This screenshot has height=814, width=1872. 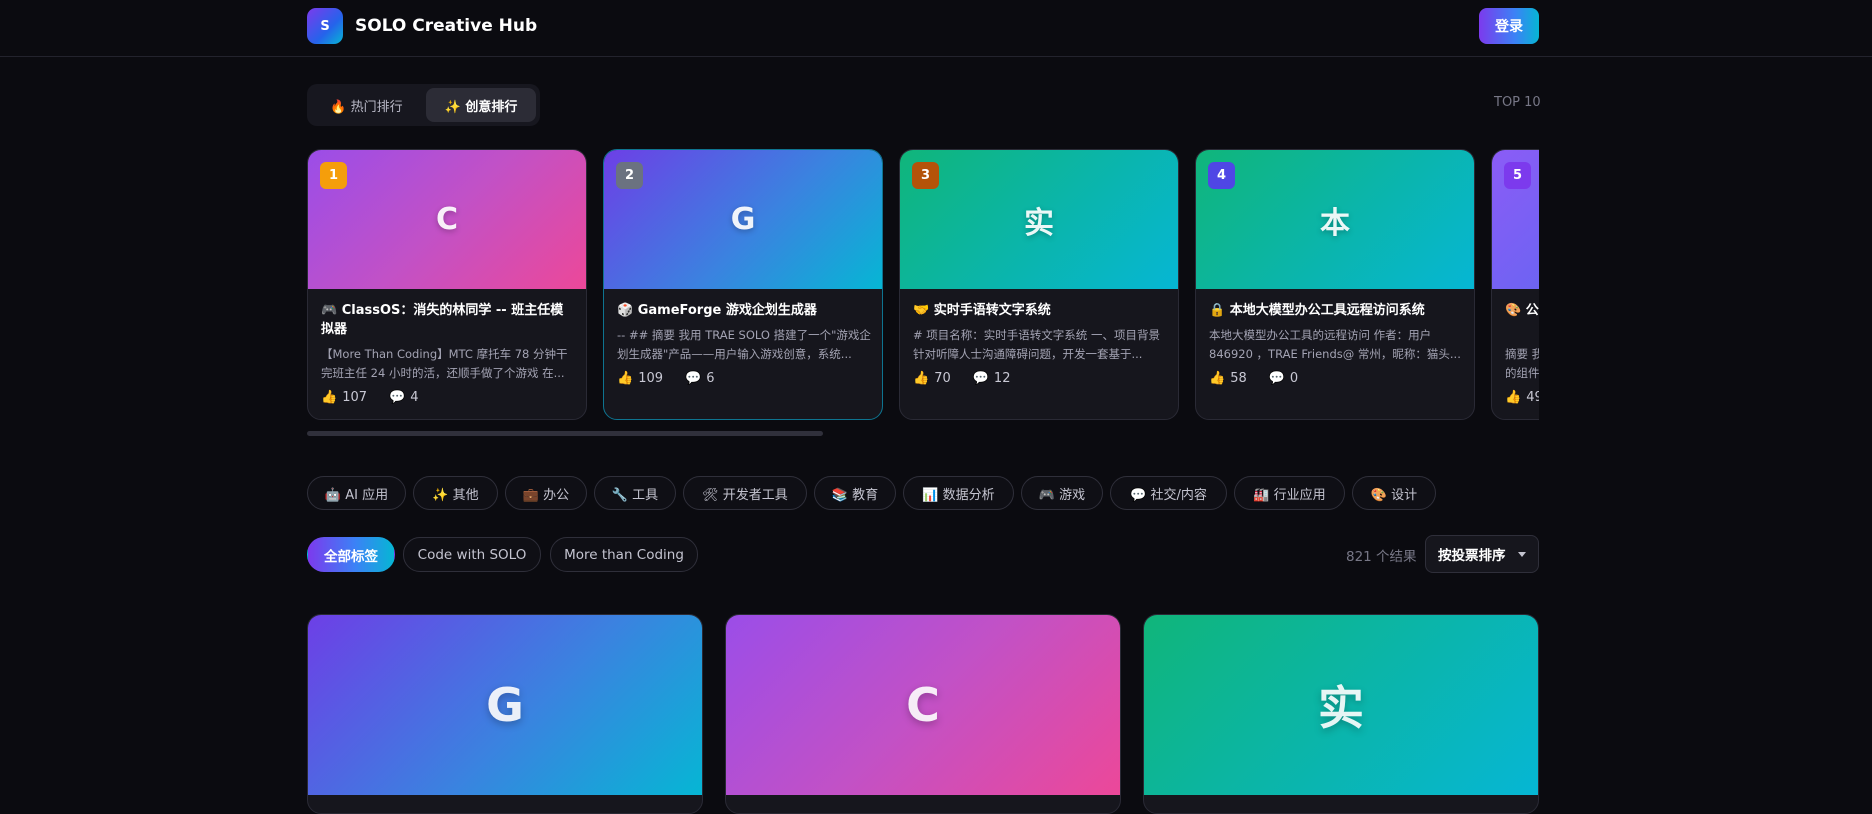 What do you see at coordinates (1289, 493) in the screenshot?
I see `category-chip-industry: 🏭 行业应用` at bounding box center [1289, 493].